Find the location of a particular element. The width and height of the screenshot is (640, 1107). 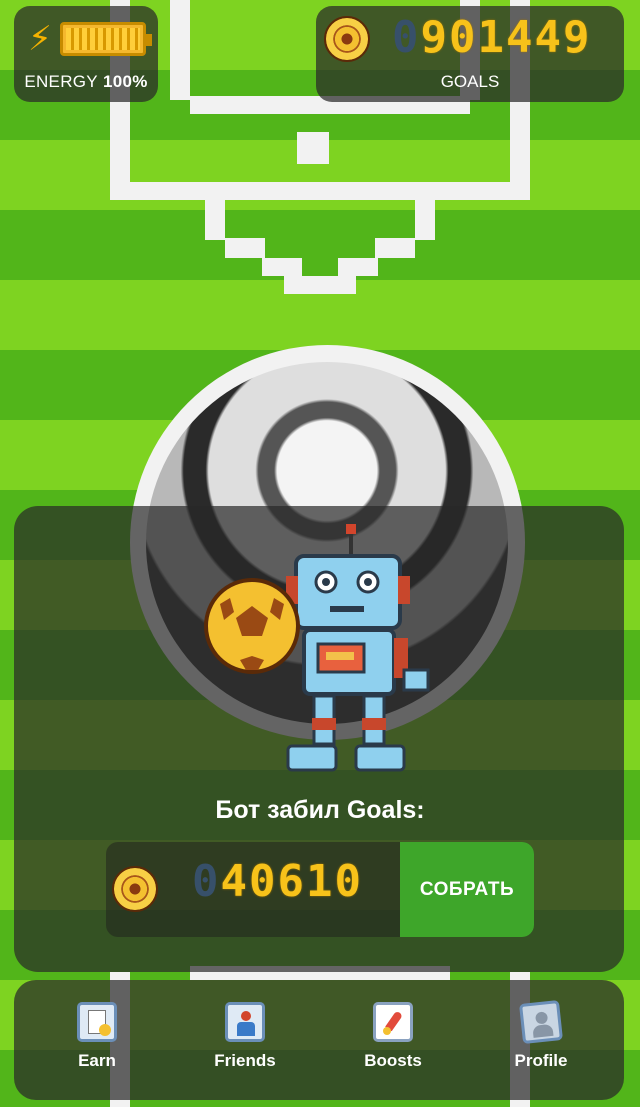

nav-label-friends: Friends is located at coordinates (245, 1060).